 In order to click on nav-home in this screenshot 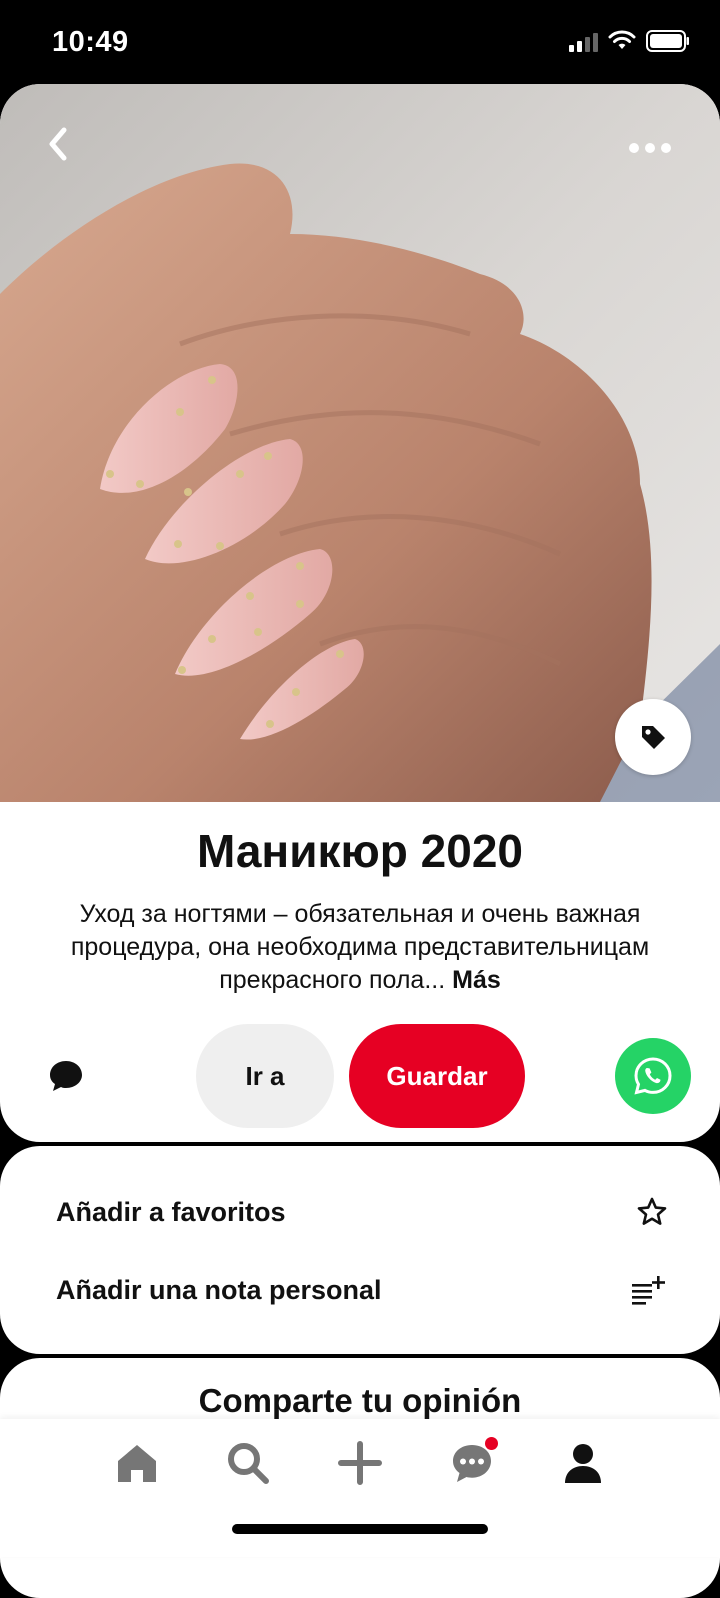, I will do `click(137, 1463)`.